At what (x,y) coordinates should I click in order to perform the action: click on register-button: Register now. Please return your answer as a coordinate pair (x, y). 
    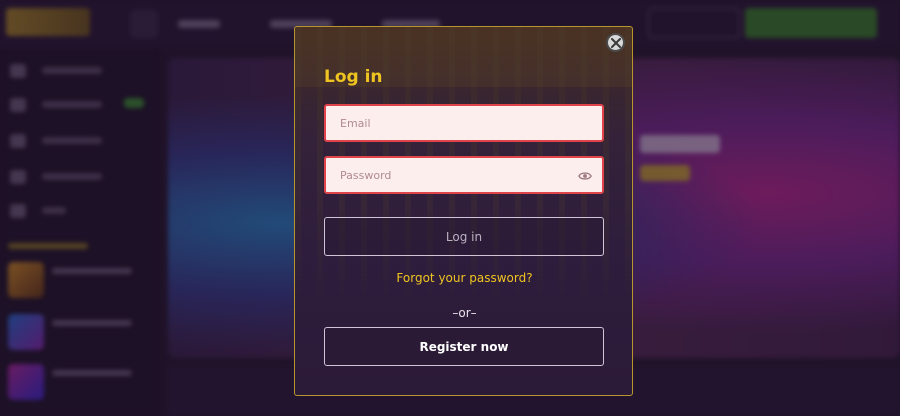
    Looking at the image, I should click on (464, 346).